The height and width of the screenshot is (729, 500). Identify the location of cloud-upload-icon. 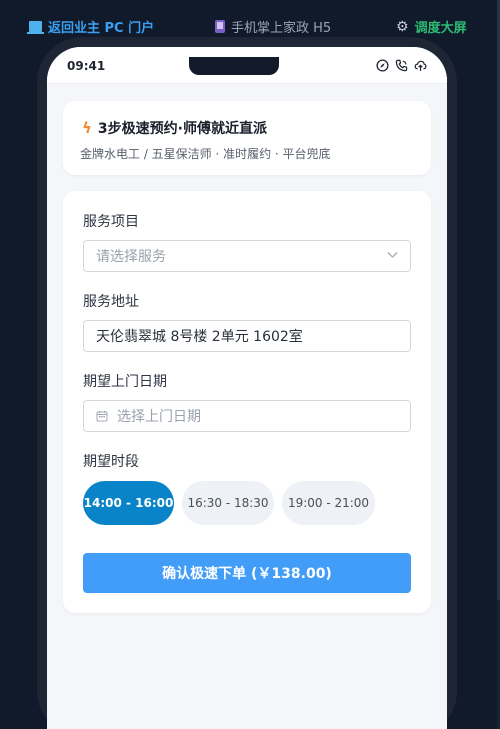
(420, 65).